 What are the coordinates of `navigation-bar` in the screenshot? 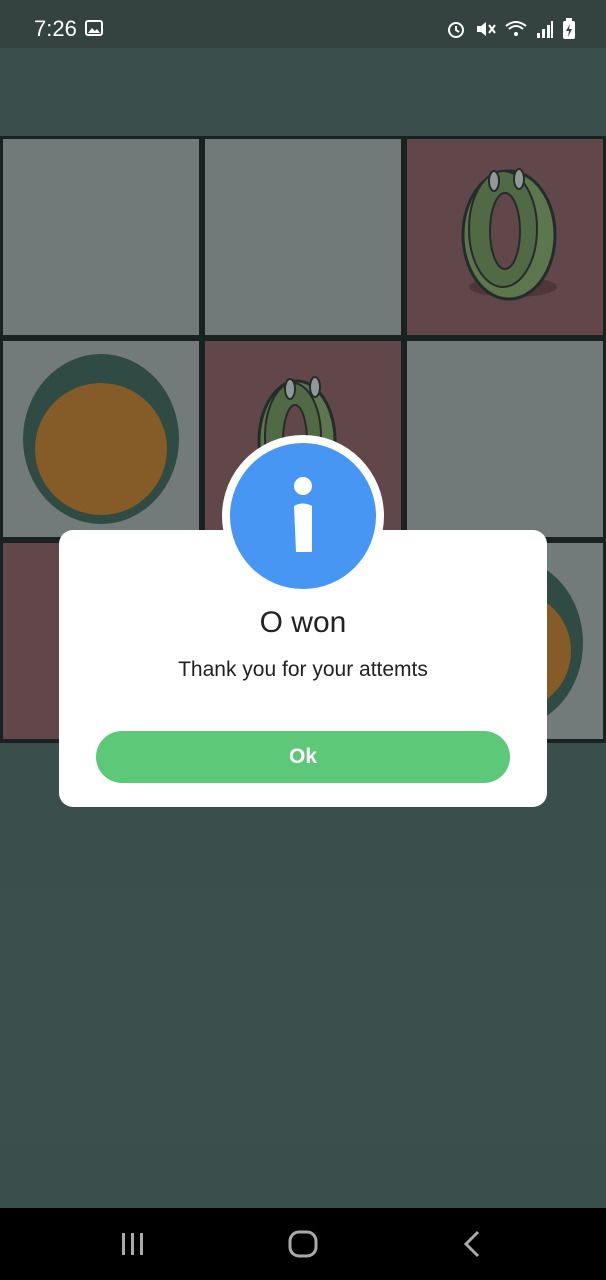 It's located at (303, 1244).